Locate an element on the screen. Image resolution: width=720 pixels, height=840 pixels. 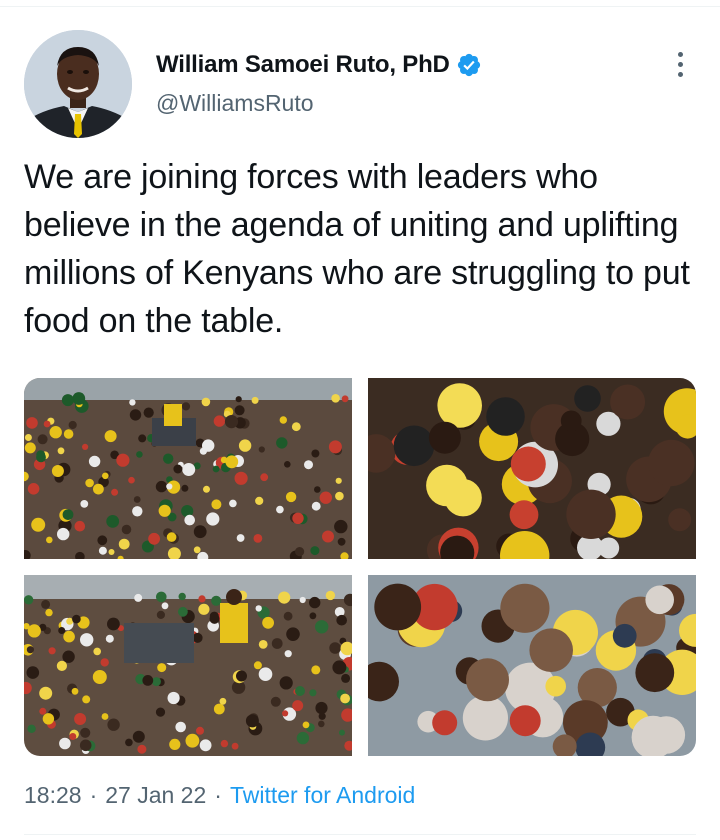
tweet-time: 18:28 is located at coordinates (53, 795).